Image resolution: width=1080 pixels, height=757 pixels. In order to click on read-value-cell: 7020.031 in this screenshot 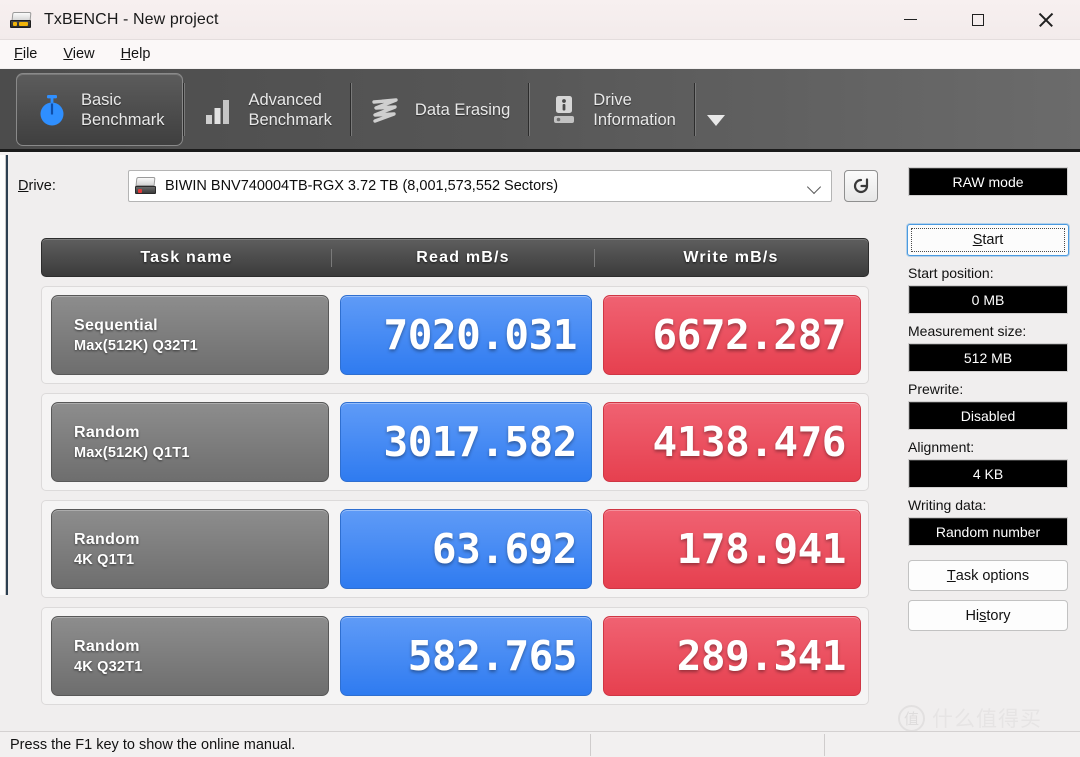, I will do `click(466, 335)`.